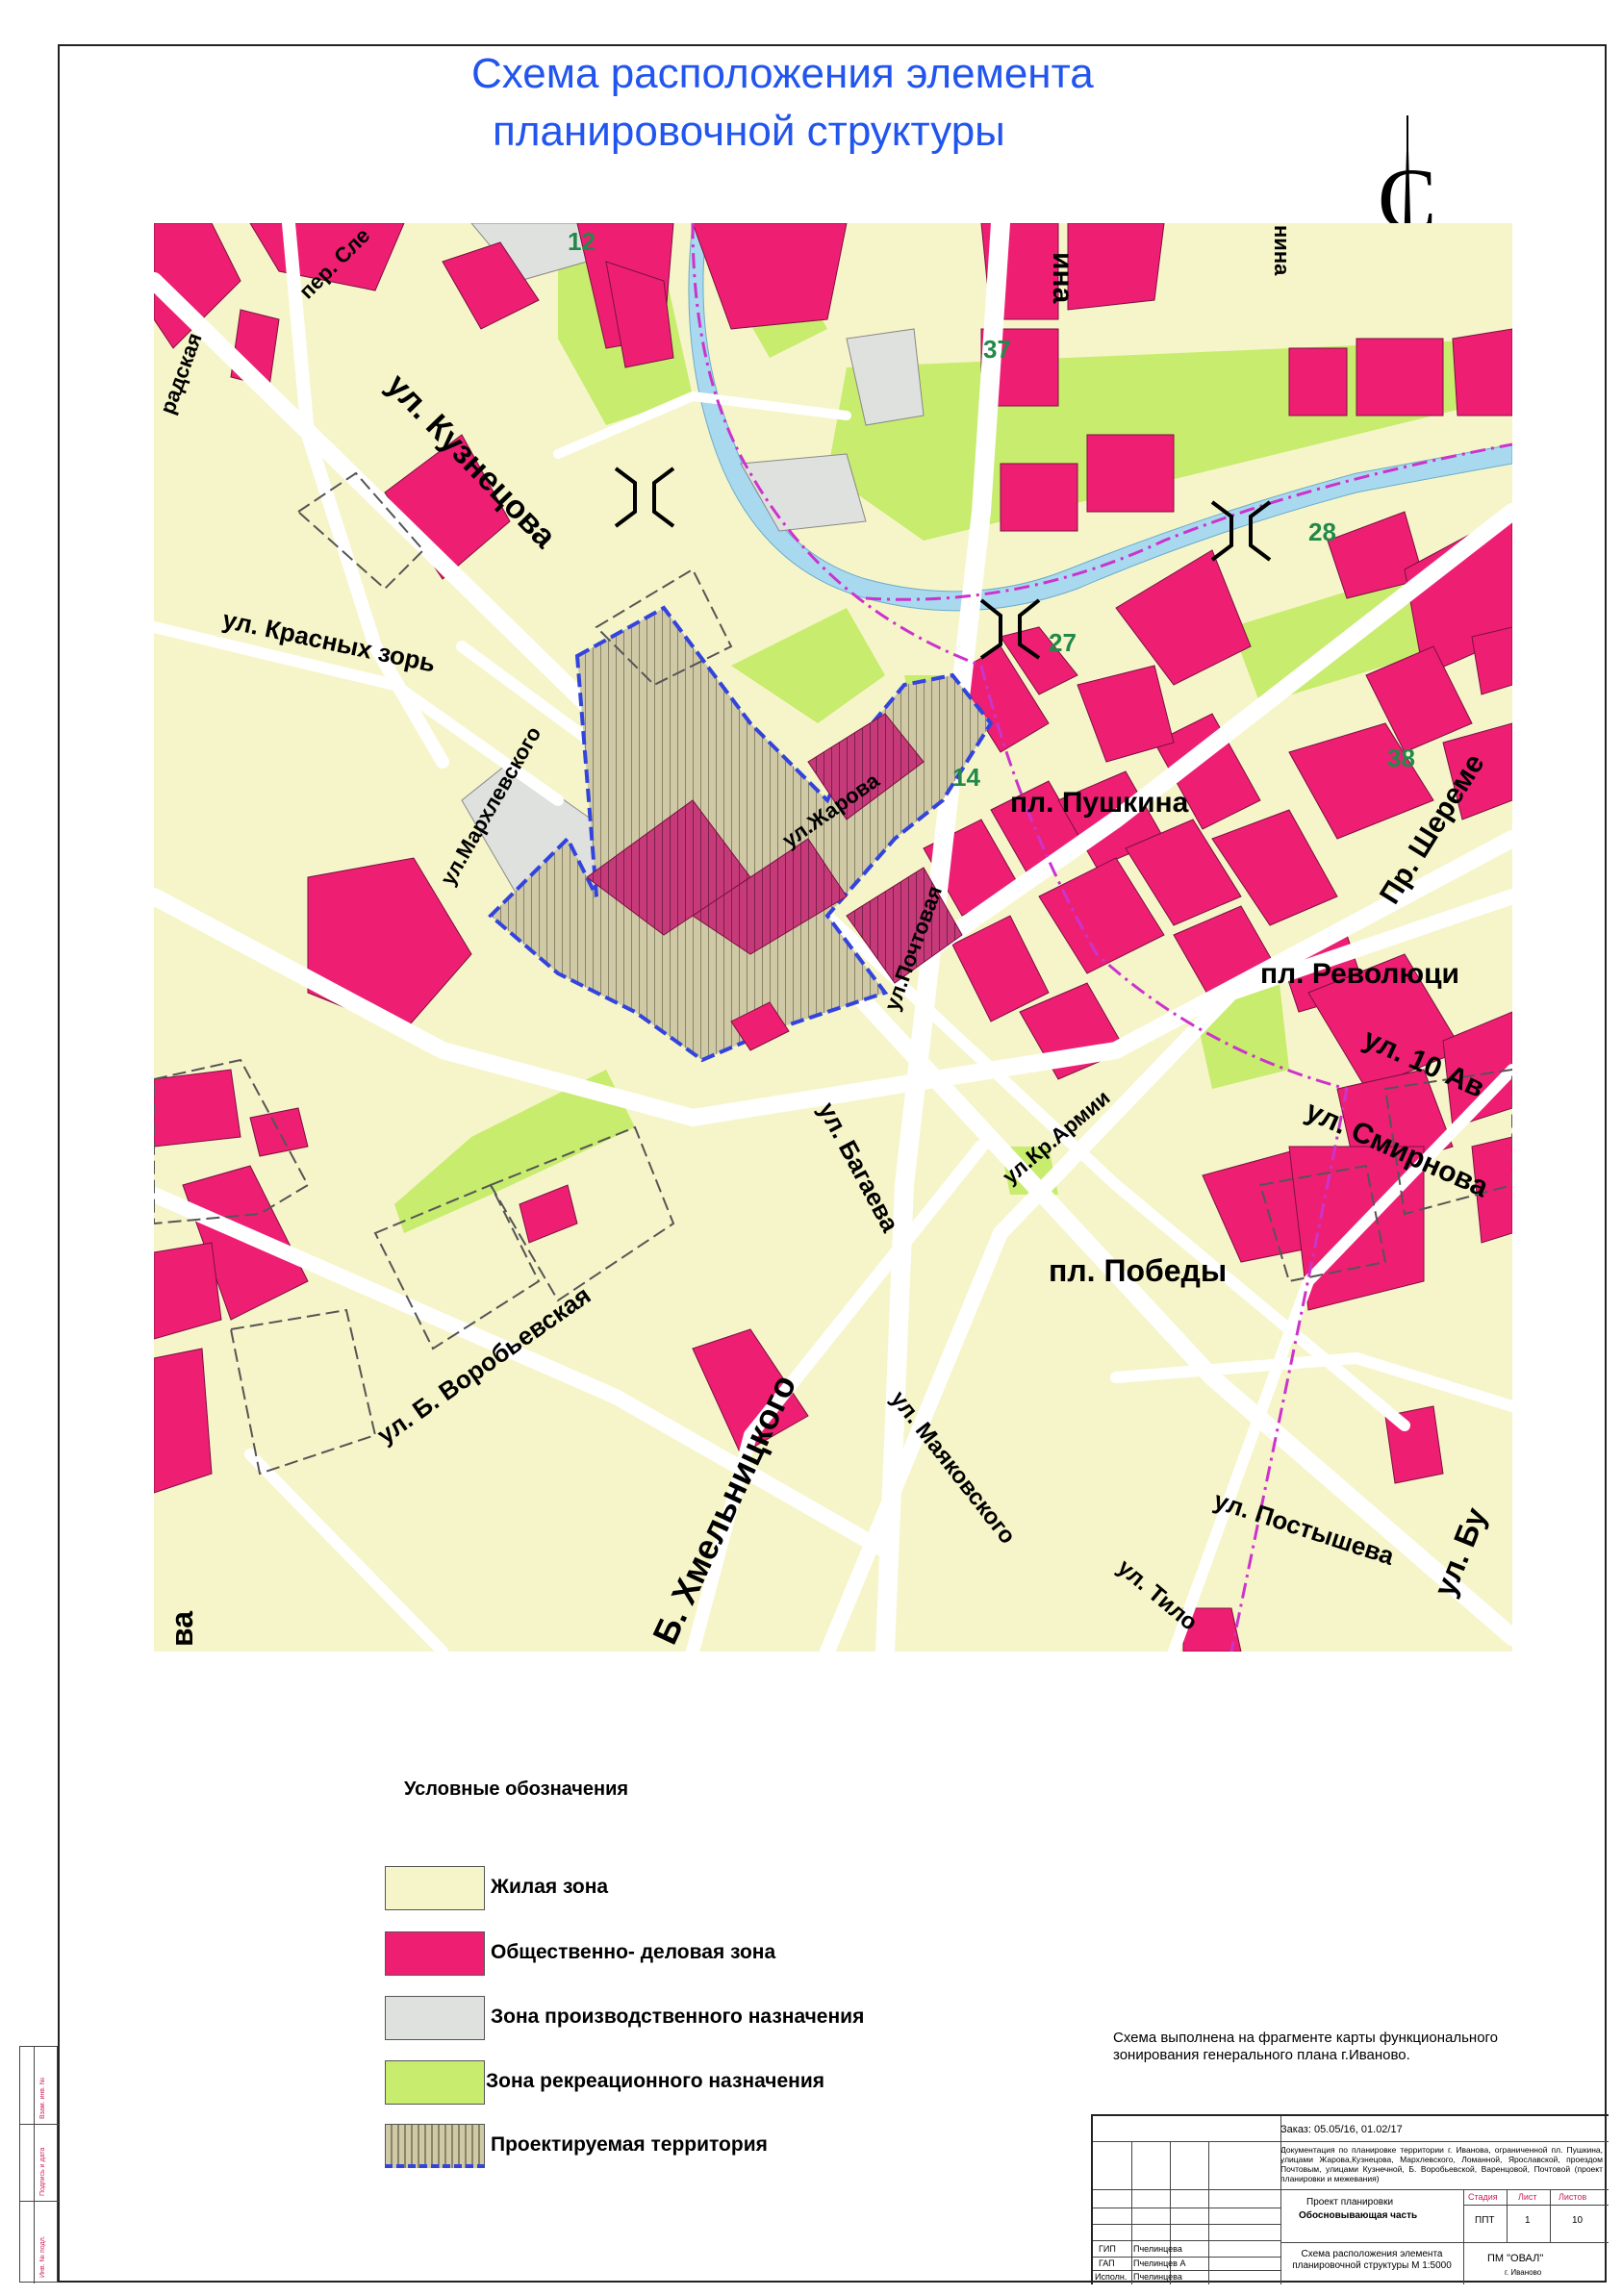  Describe the element at coordinates (966, 777) in the screenshot. I see `map-number-14: 14` at that location.